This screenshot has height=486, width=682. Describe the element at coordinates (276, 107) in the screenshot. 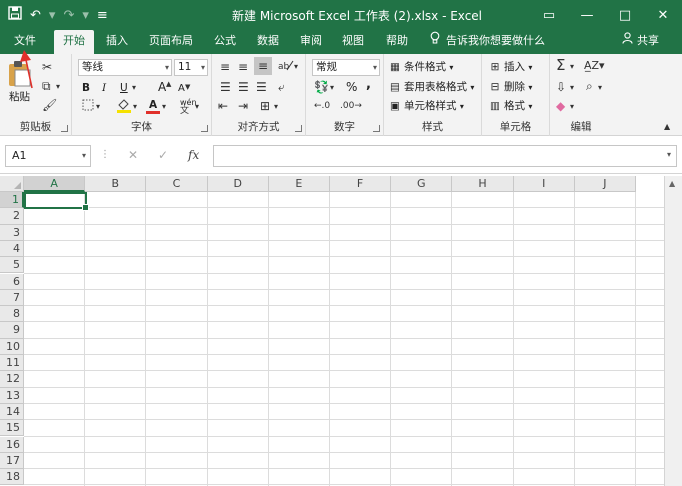

I see `merge-dropdown-icon: ▾` at that location.